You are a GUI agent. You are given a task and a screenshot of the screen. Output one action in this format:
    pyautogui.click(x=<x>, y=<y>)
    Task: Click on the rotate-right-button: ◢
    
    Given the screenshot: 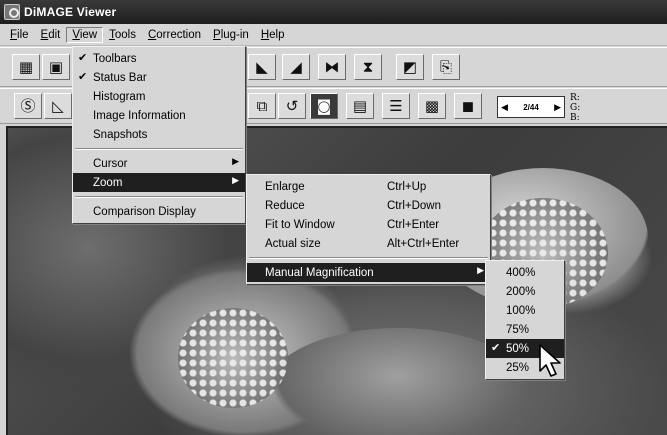 What is the action you would take?
    pyautogui.click(x=296, y=67)
    